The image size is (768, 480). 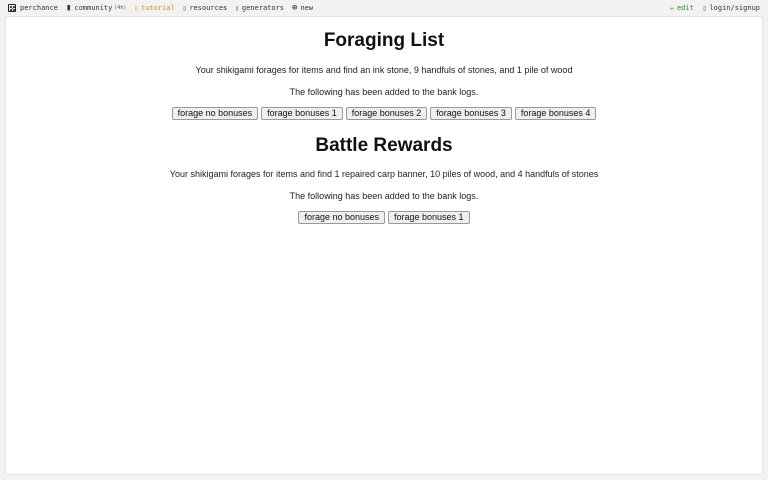 What do you see at coordinates (120, 8) in the screenshot?
I see `community-suffix: (4h)` at bounding box center [120, 8].